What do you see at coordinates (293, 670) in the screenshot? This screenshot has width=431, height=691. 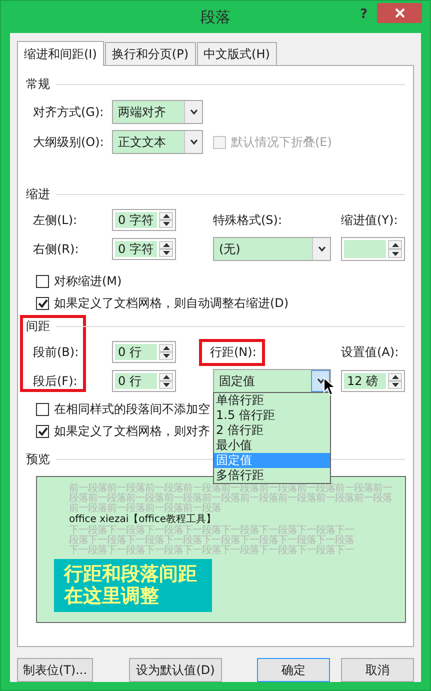 I see `dialog-button: 确定` at bounding box center [293, 670].